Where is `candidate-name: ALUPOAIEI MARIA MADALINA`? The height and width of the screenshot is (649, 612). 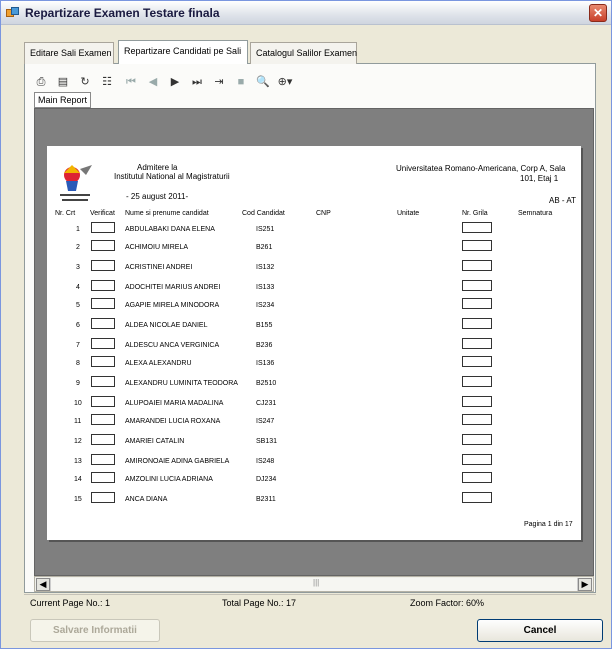 candidate-name: ALUPOAIEI MARIA MADALINA is located at coordinates (174, 403).